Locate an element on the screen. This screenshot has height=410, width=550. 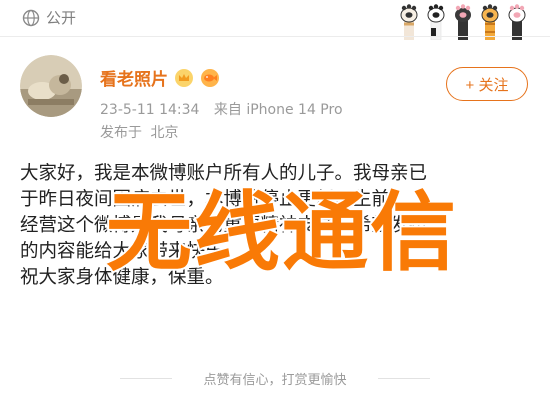
post-line: 于昨日夜间因病去世，本博将停止更新。生前 is located at coordinates (205, 199).